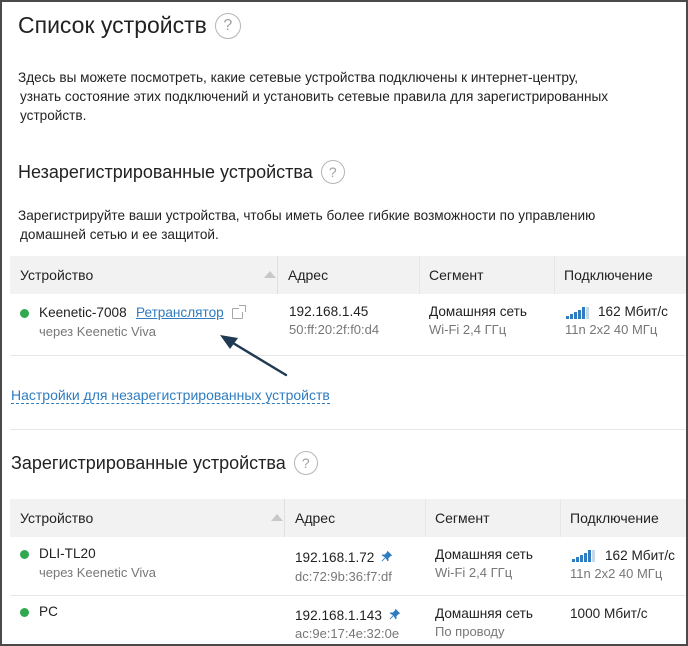 The image size is (688, 646). Describe the element at coordinates (148, 462) in the screenshot. I see `registered-title-text: Зарегистрированные устройства` at that location.